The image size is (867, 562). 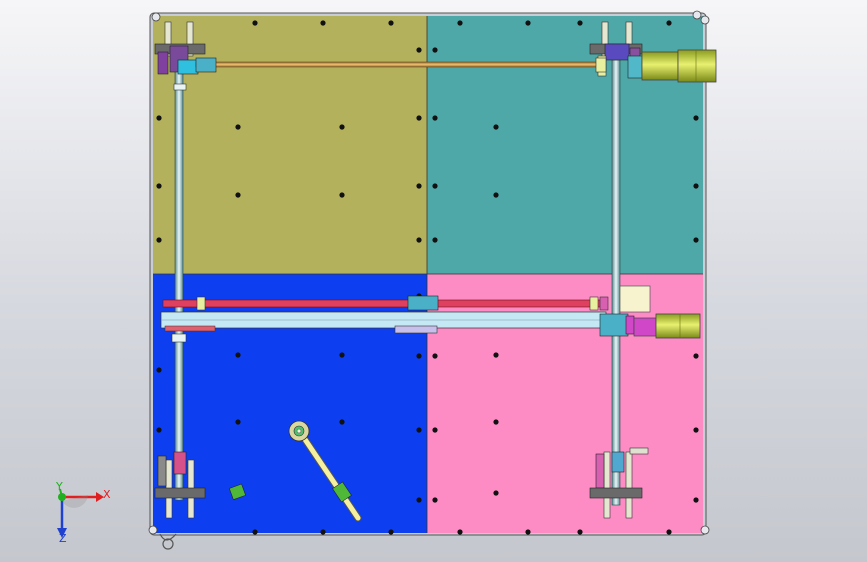 What do you see at coordinates (63, 538) in the screenshot?
I see `triad-z-label: Z` at bounding box center [63, 538].